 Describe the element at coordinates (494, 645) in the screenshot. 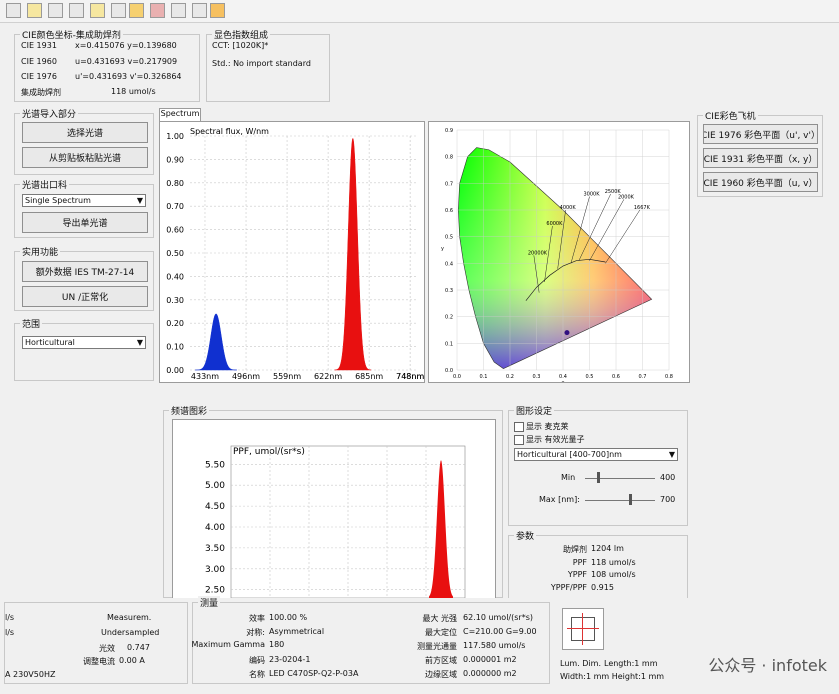

I see `measure-value: 117.580 umol/s` at that location.